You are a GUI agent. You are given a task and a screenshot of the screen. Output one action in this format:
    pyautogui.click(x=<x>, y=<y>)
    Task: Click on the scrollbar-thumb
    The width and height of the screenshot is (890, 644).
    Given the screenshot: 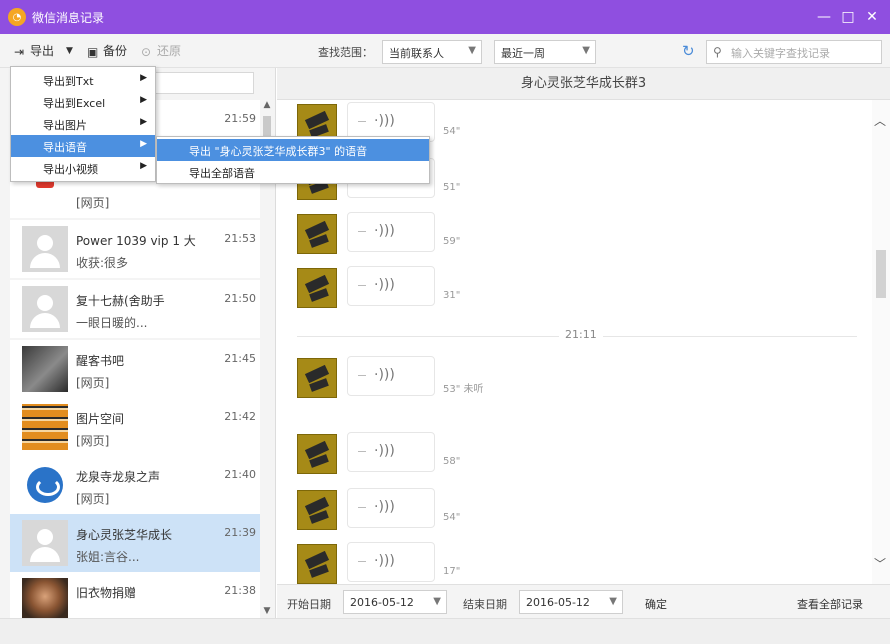 What is the action you would take?
    pyautogui.click(x=881, y=274)
    